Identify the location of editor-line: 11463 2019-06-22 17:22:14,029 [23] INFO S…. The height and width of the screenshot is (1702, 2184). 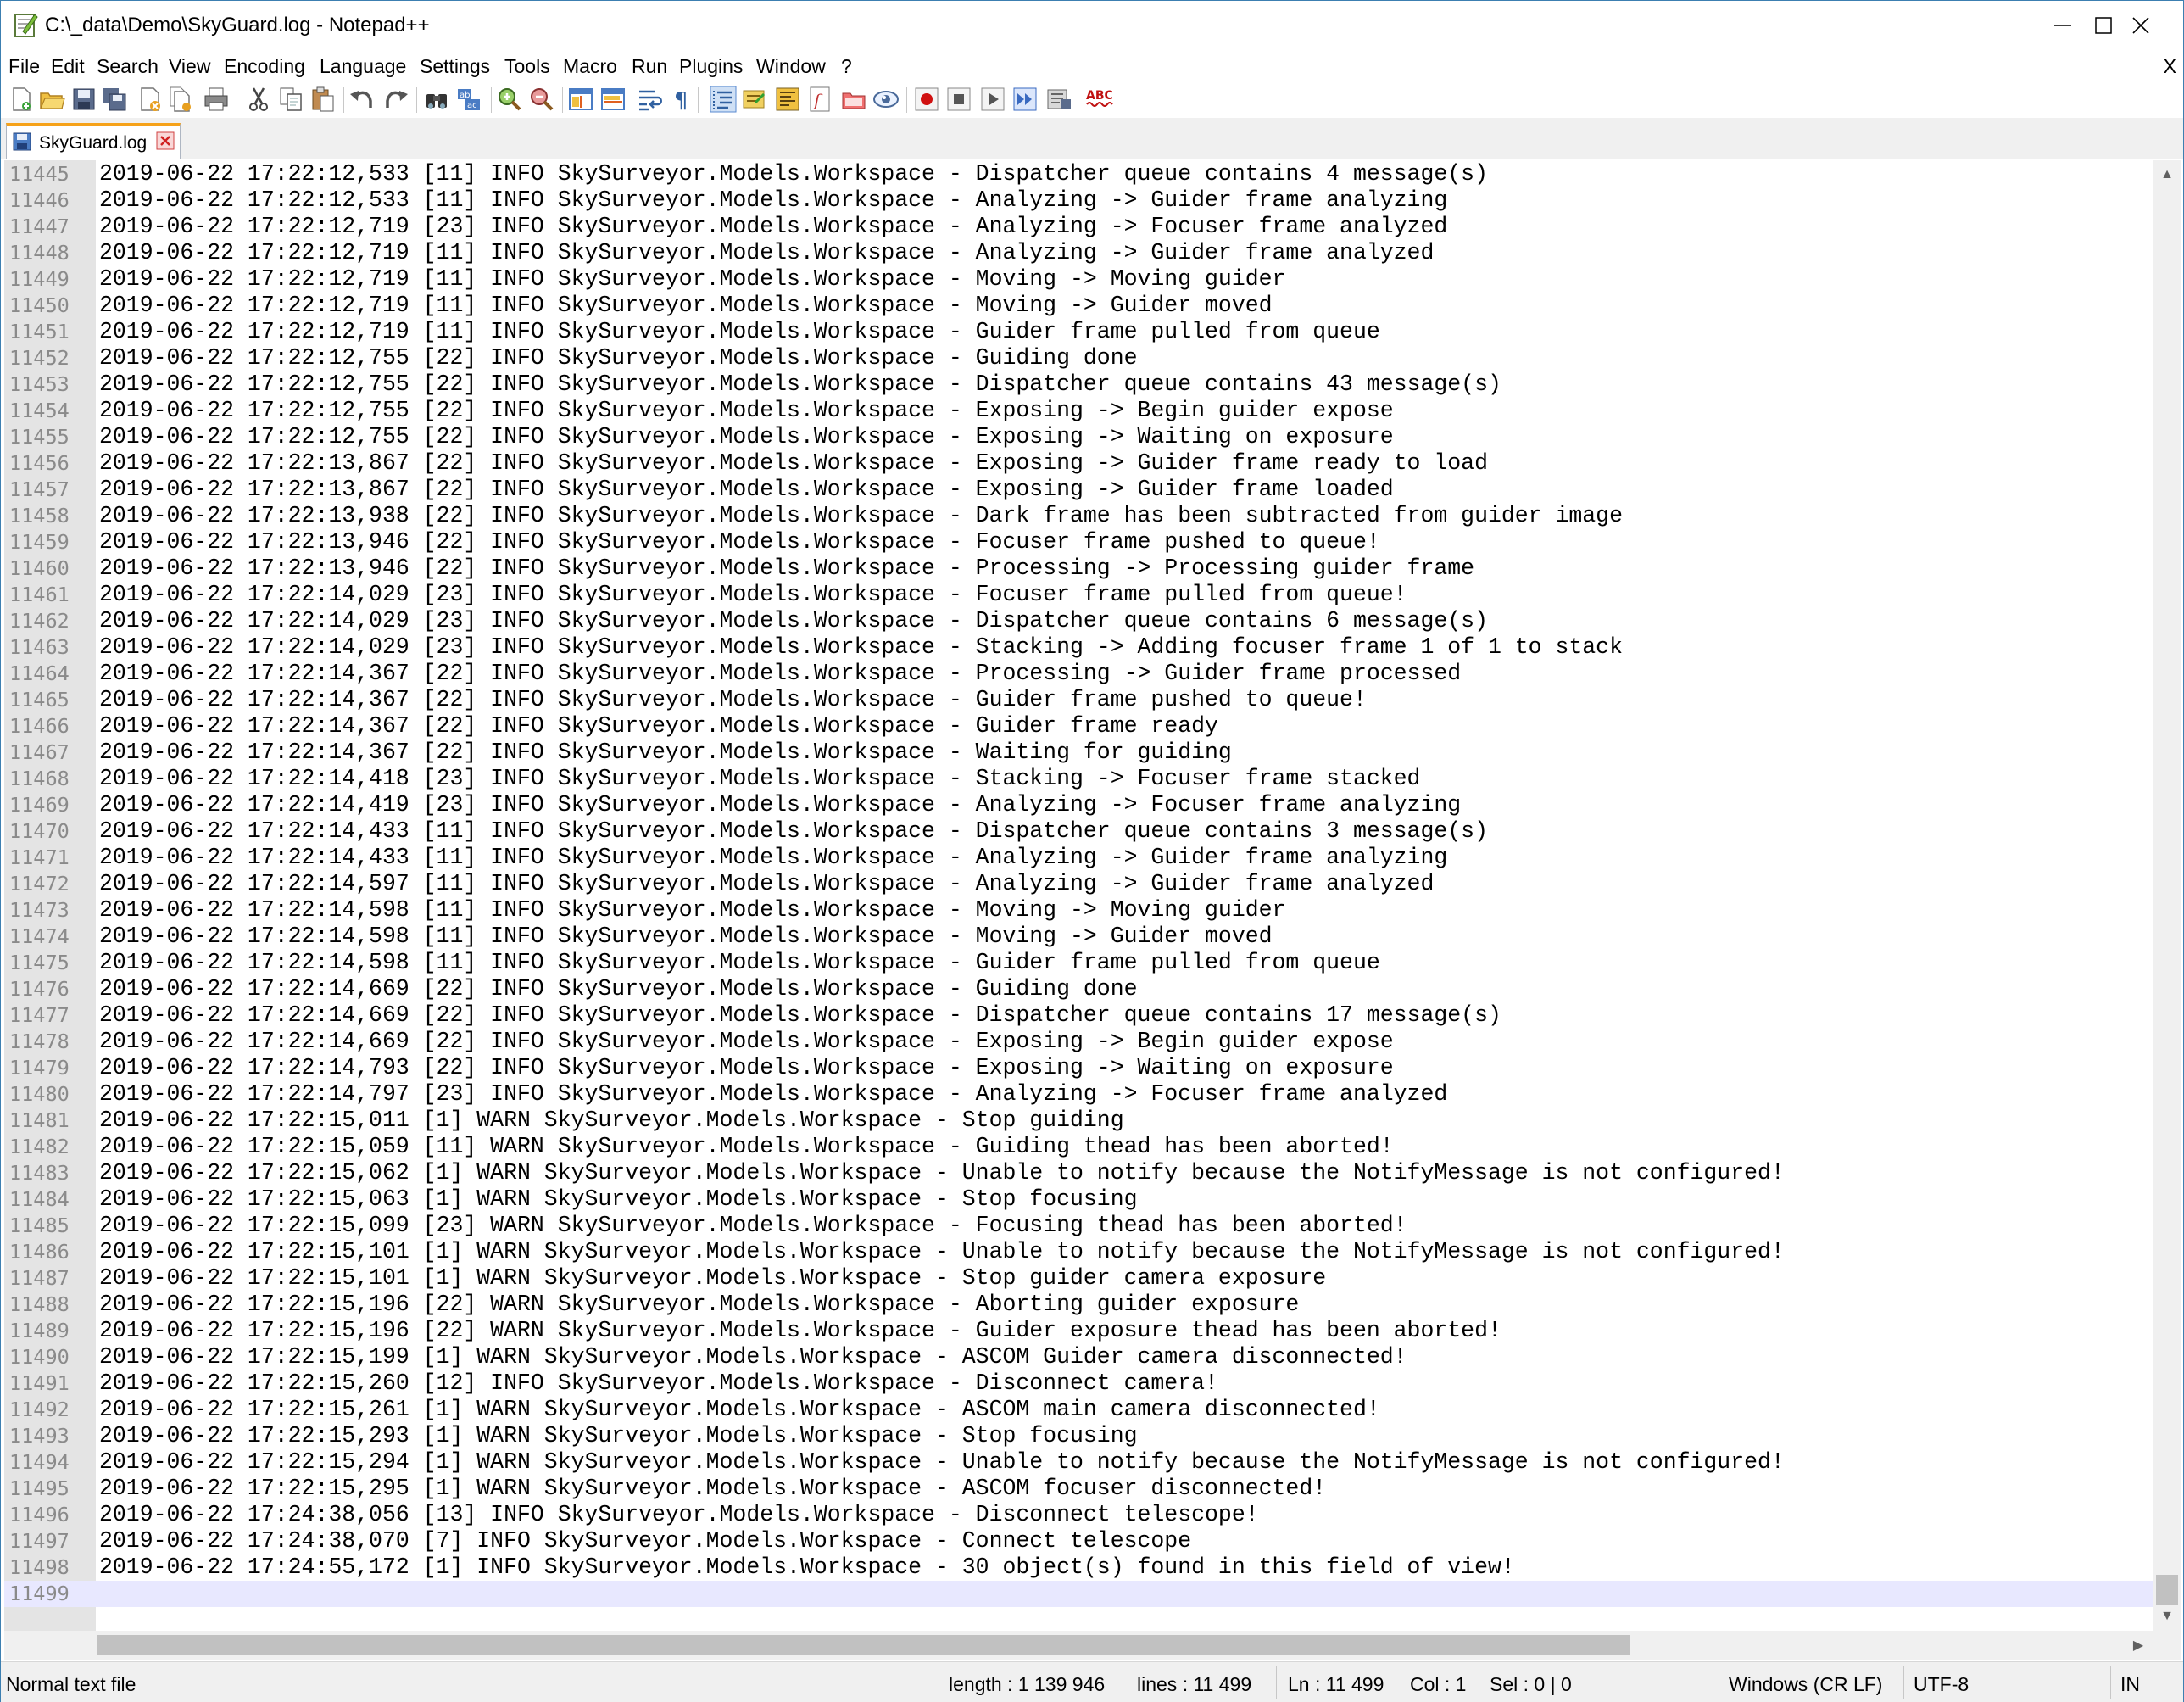
(1078, 647).